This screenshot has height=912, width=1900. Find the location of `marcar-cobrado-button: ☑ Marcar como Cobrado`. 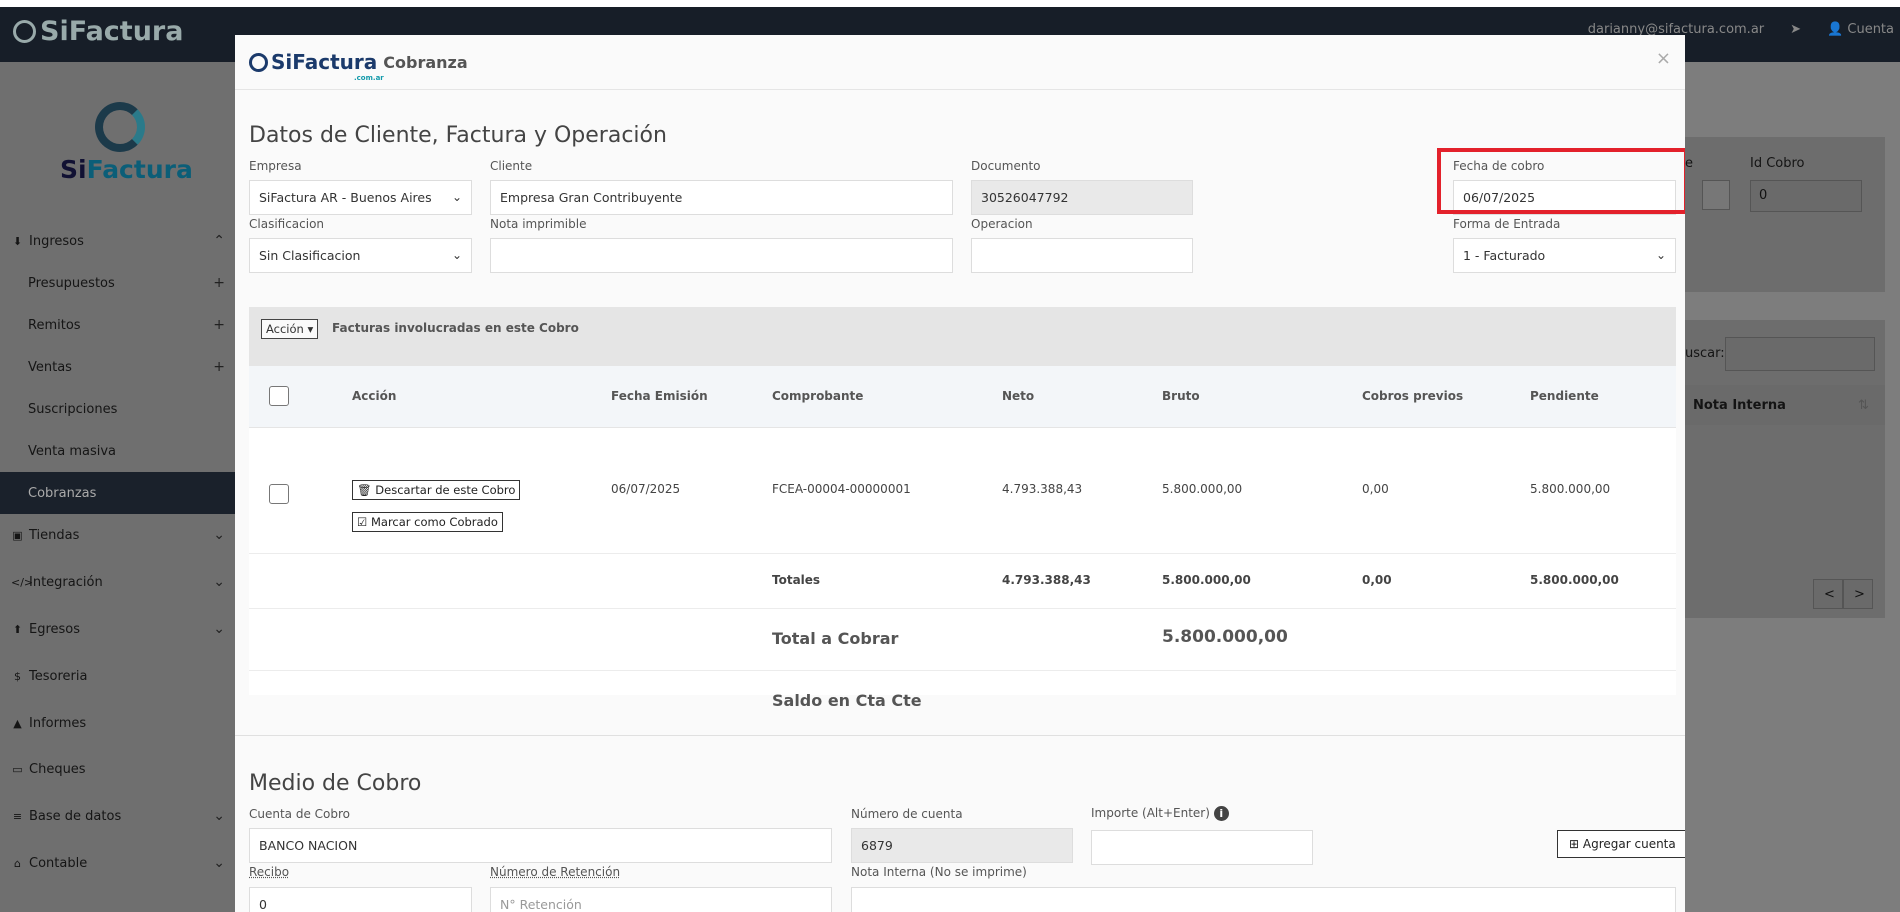

marcar-cobrado-button: ☑ Marcar como Cobrado is located at coordinates (427, 522).